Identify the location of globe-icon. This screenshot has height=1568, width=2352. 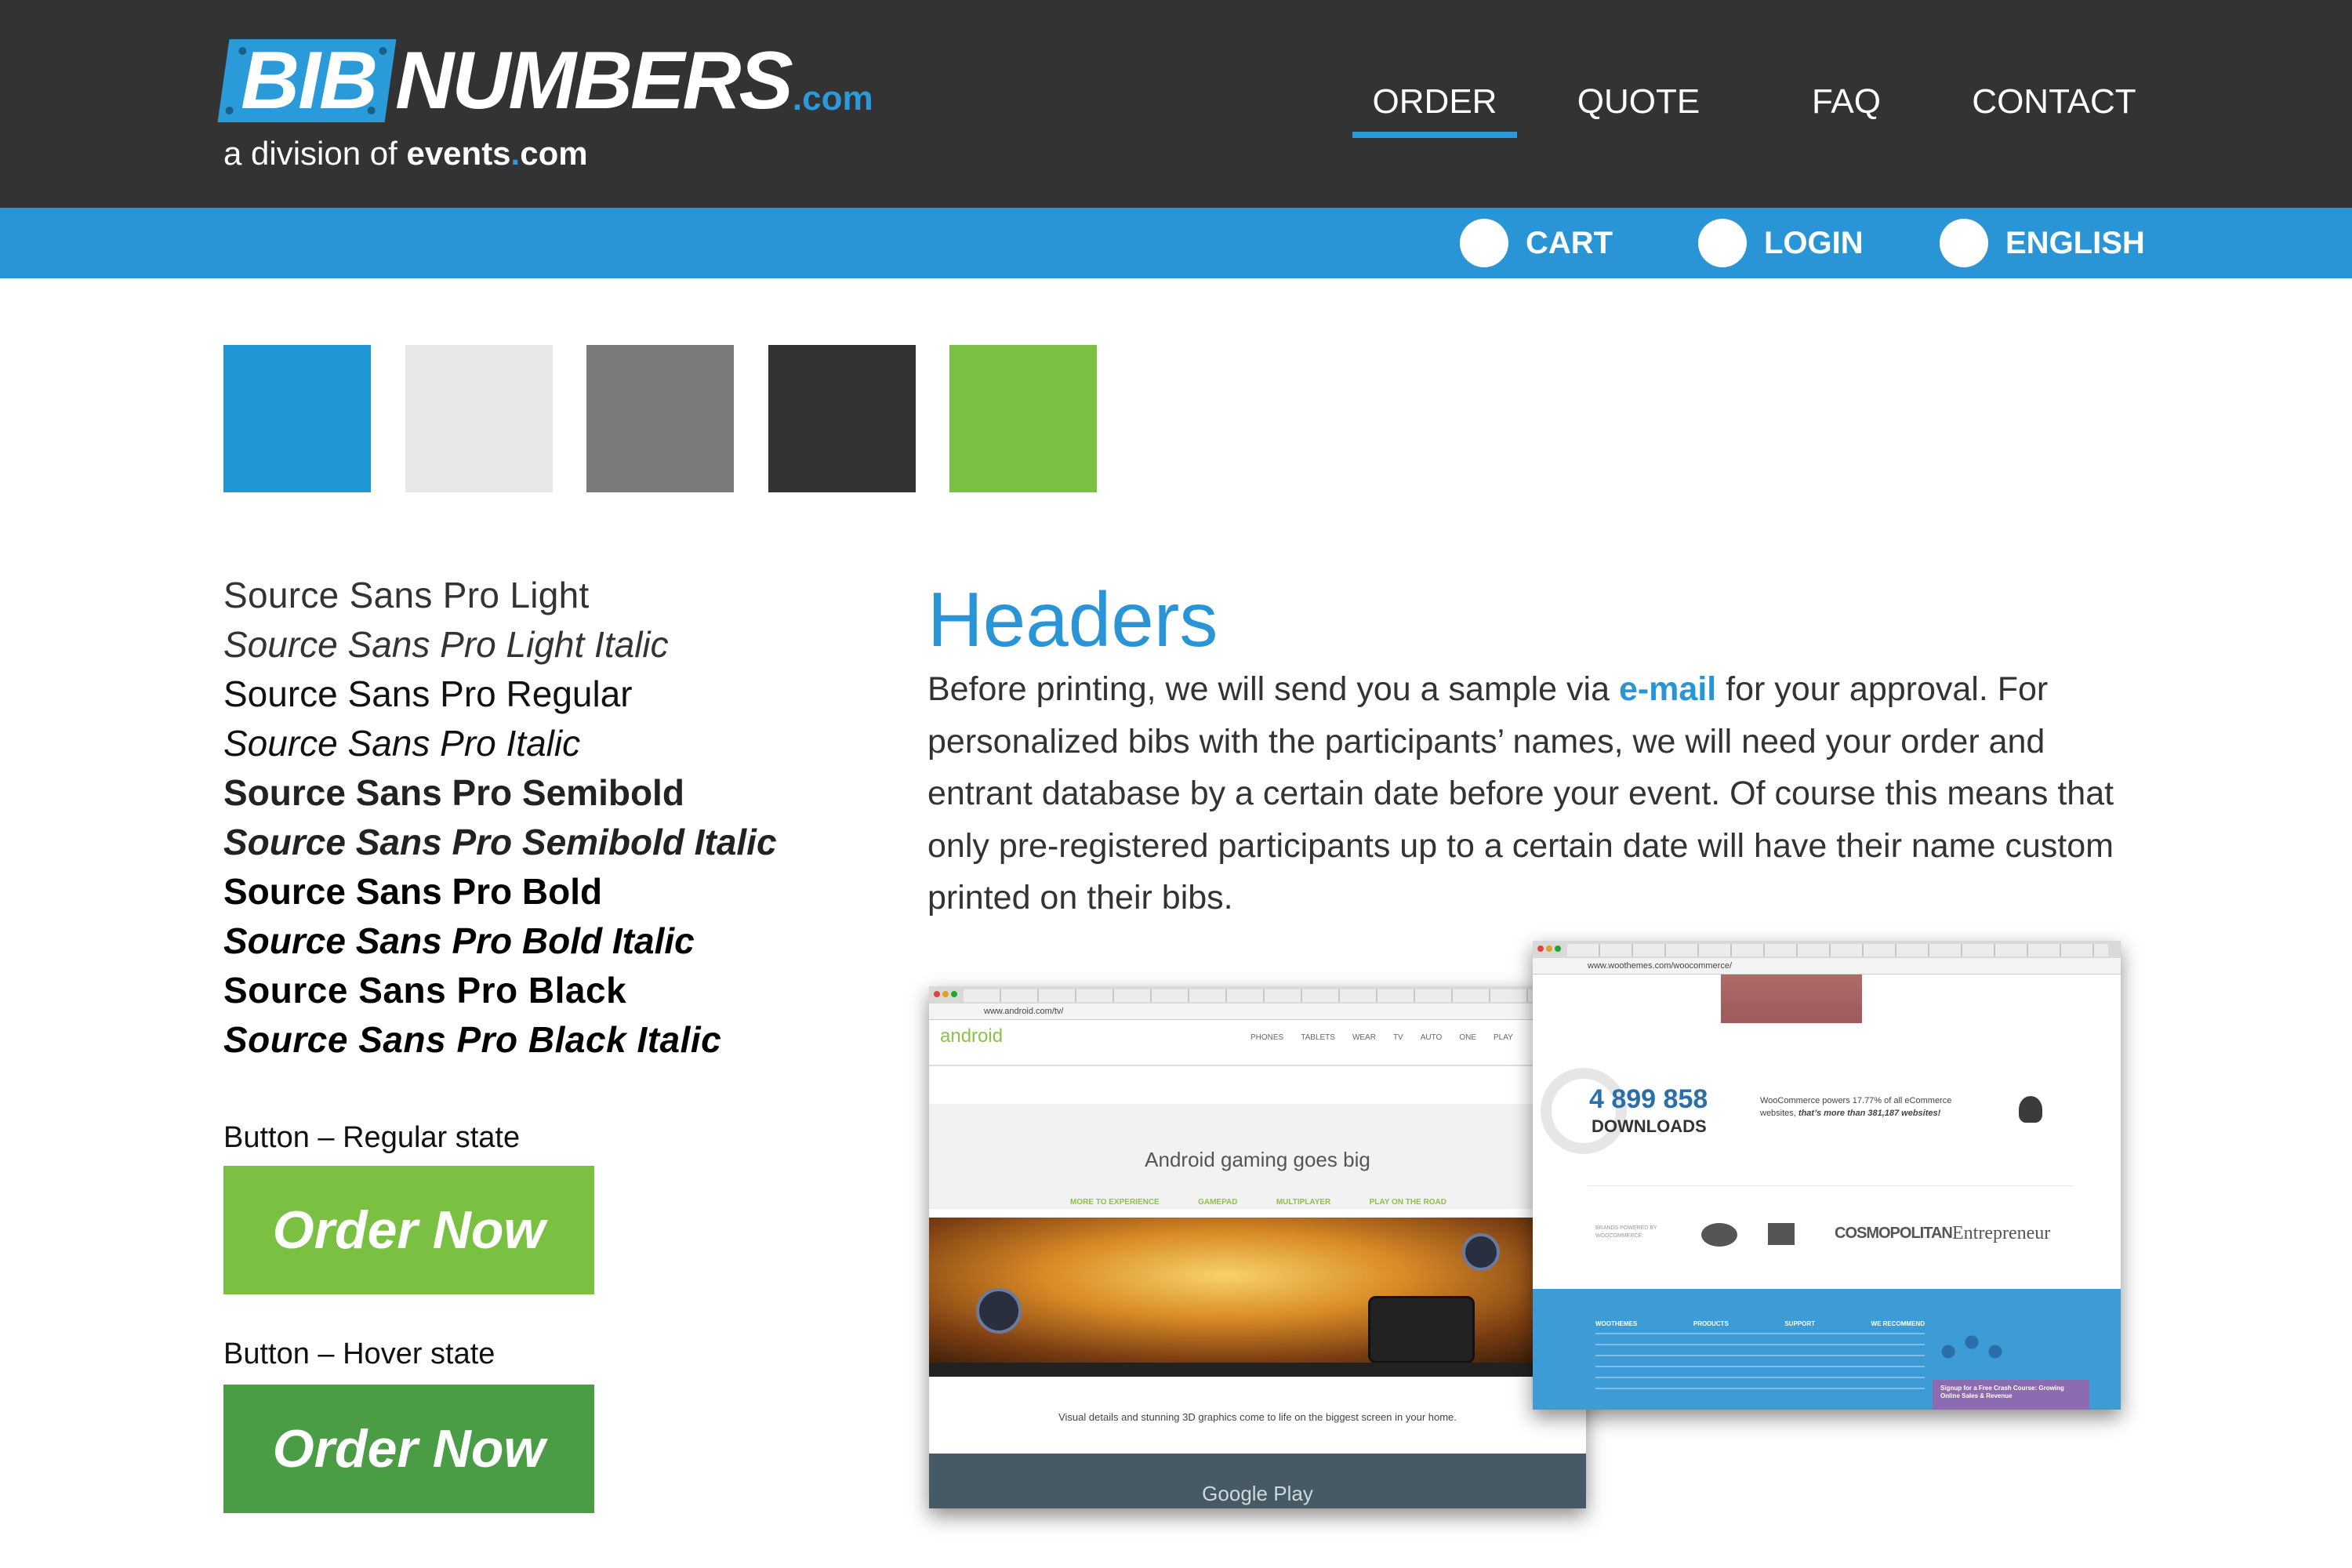
(1964, 243).